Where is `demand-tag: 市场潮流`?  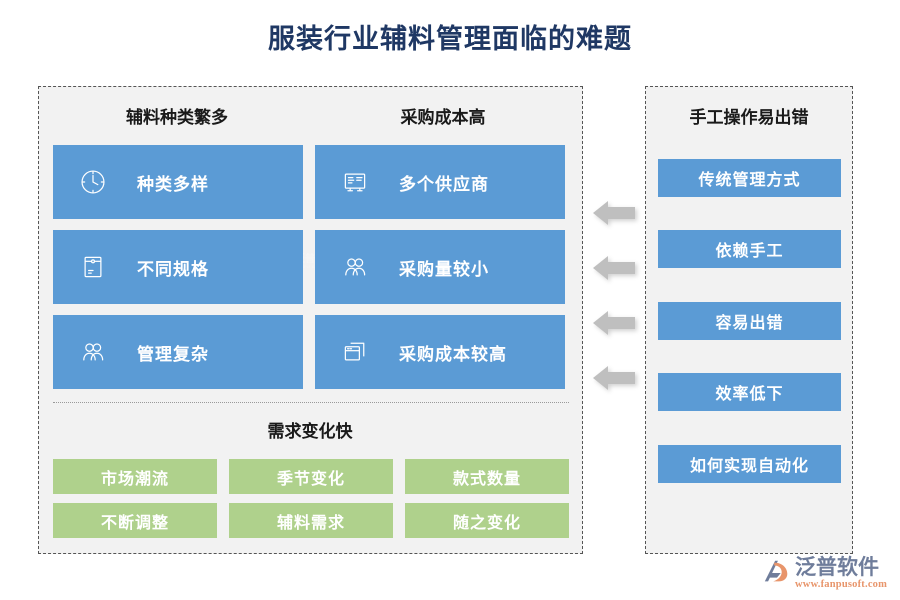 demand-tag: 市场潮流 is located at coordinates (135, 476).